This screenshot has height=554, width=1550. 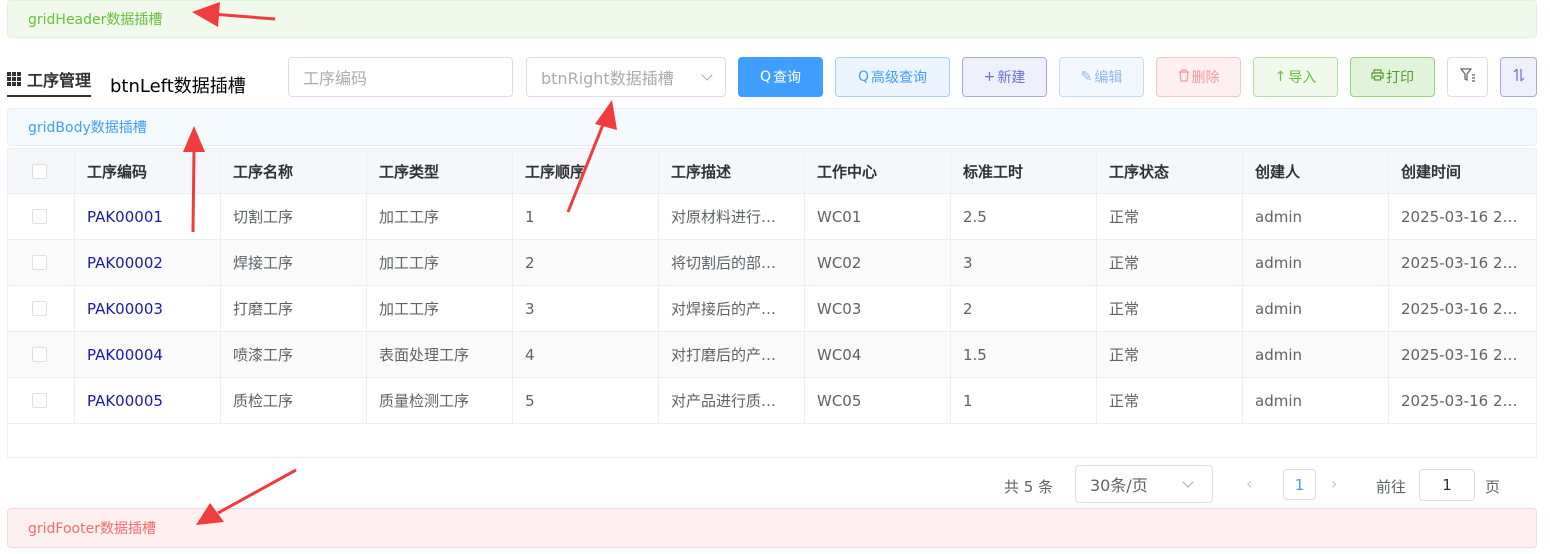 I want to click on btn-left-slot: btnLeft数据插槽, so click(x=178, y=86).